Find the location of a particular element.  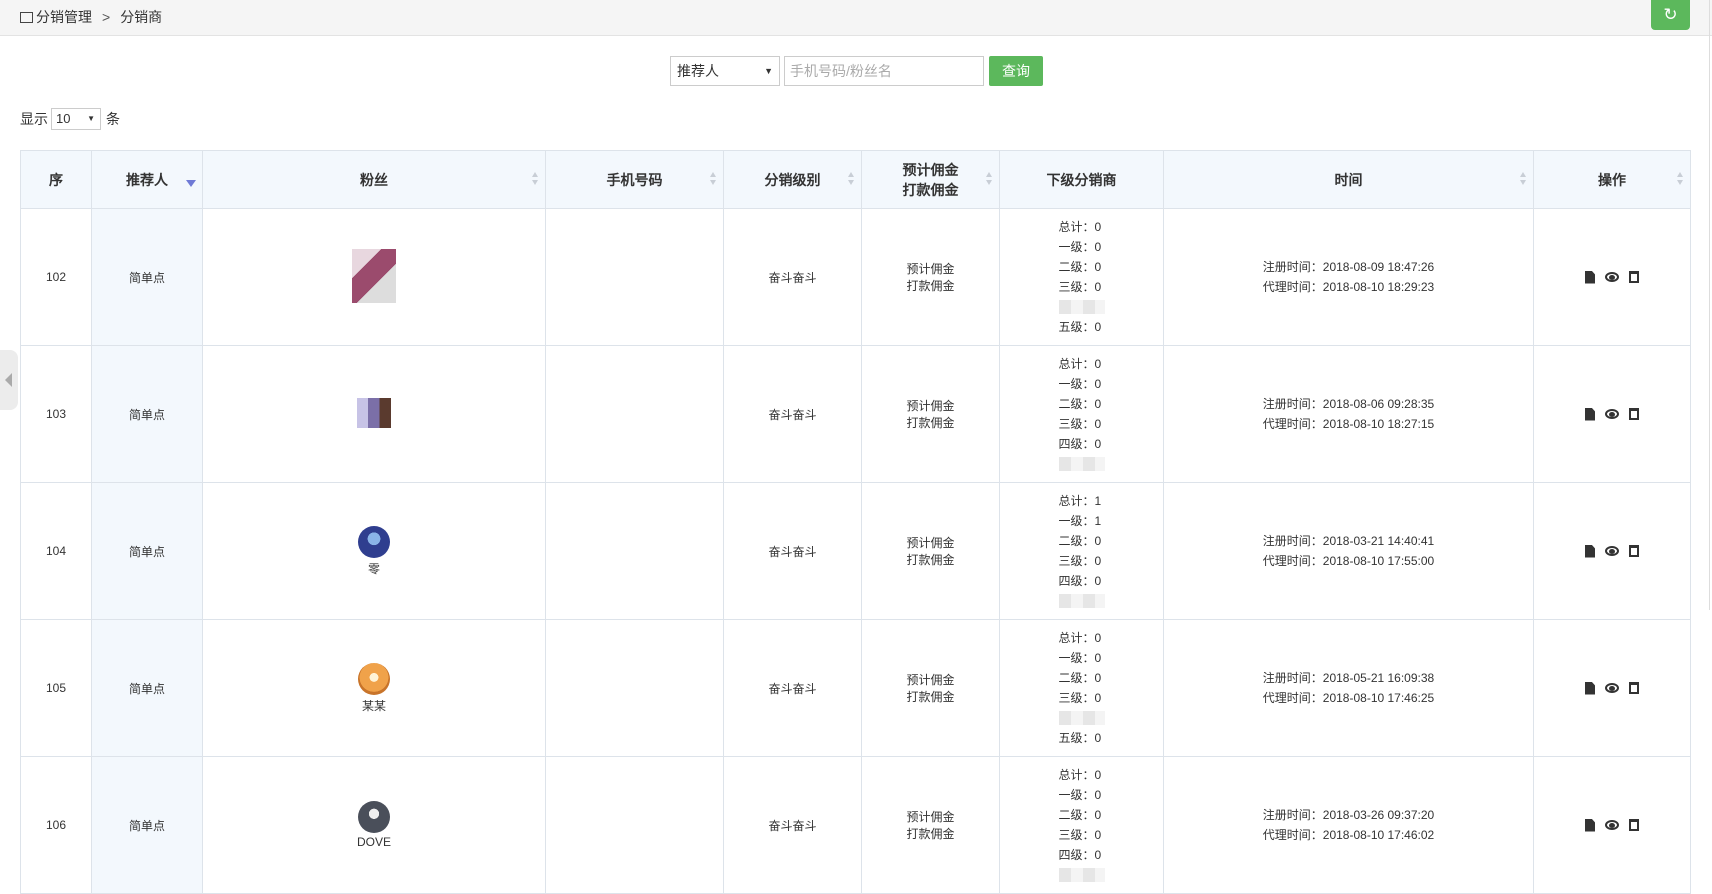

cell-index: 106 is located at coordinates (56, 825).